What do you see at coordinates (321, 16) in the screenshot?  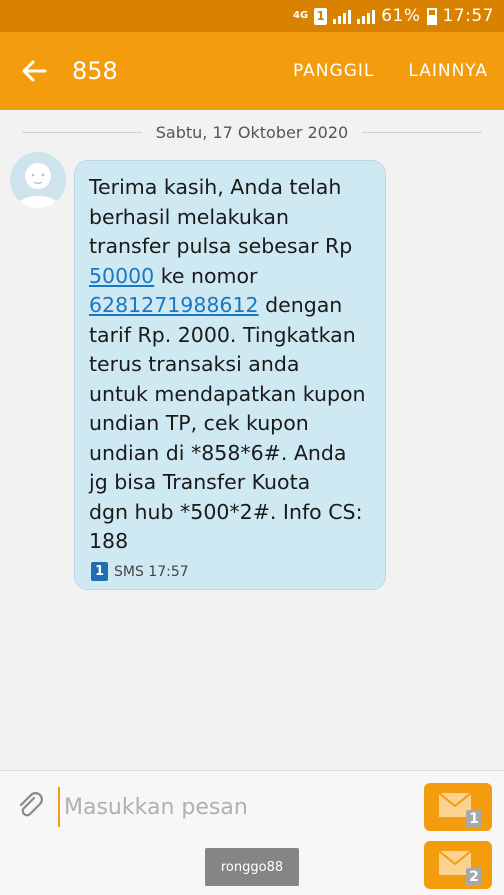 I see `sim-indicator: 1` at bounding box center [321, 16].